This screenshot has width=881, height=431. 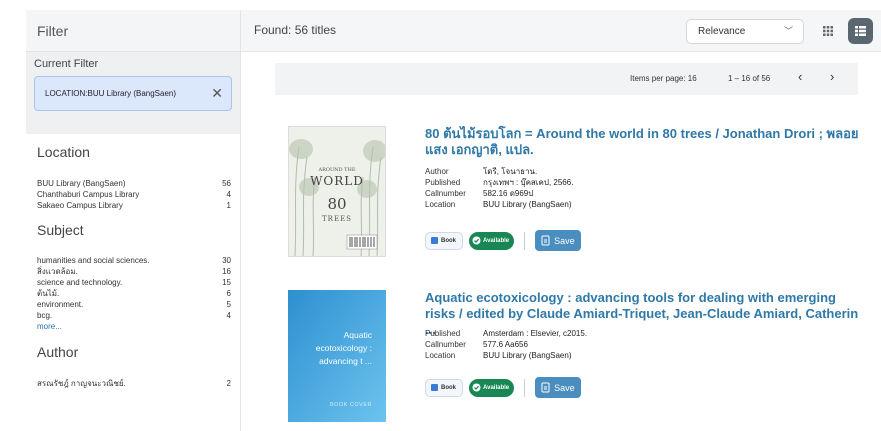 I want to click on meta-row: Published กรุงเทพฯ : บุ๊คสเคป, 2566., so click(x=499, y=182).